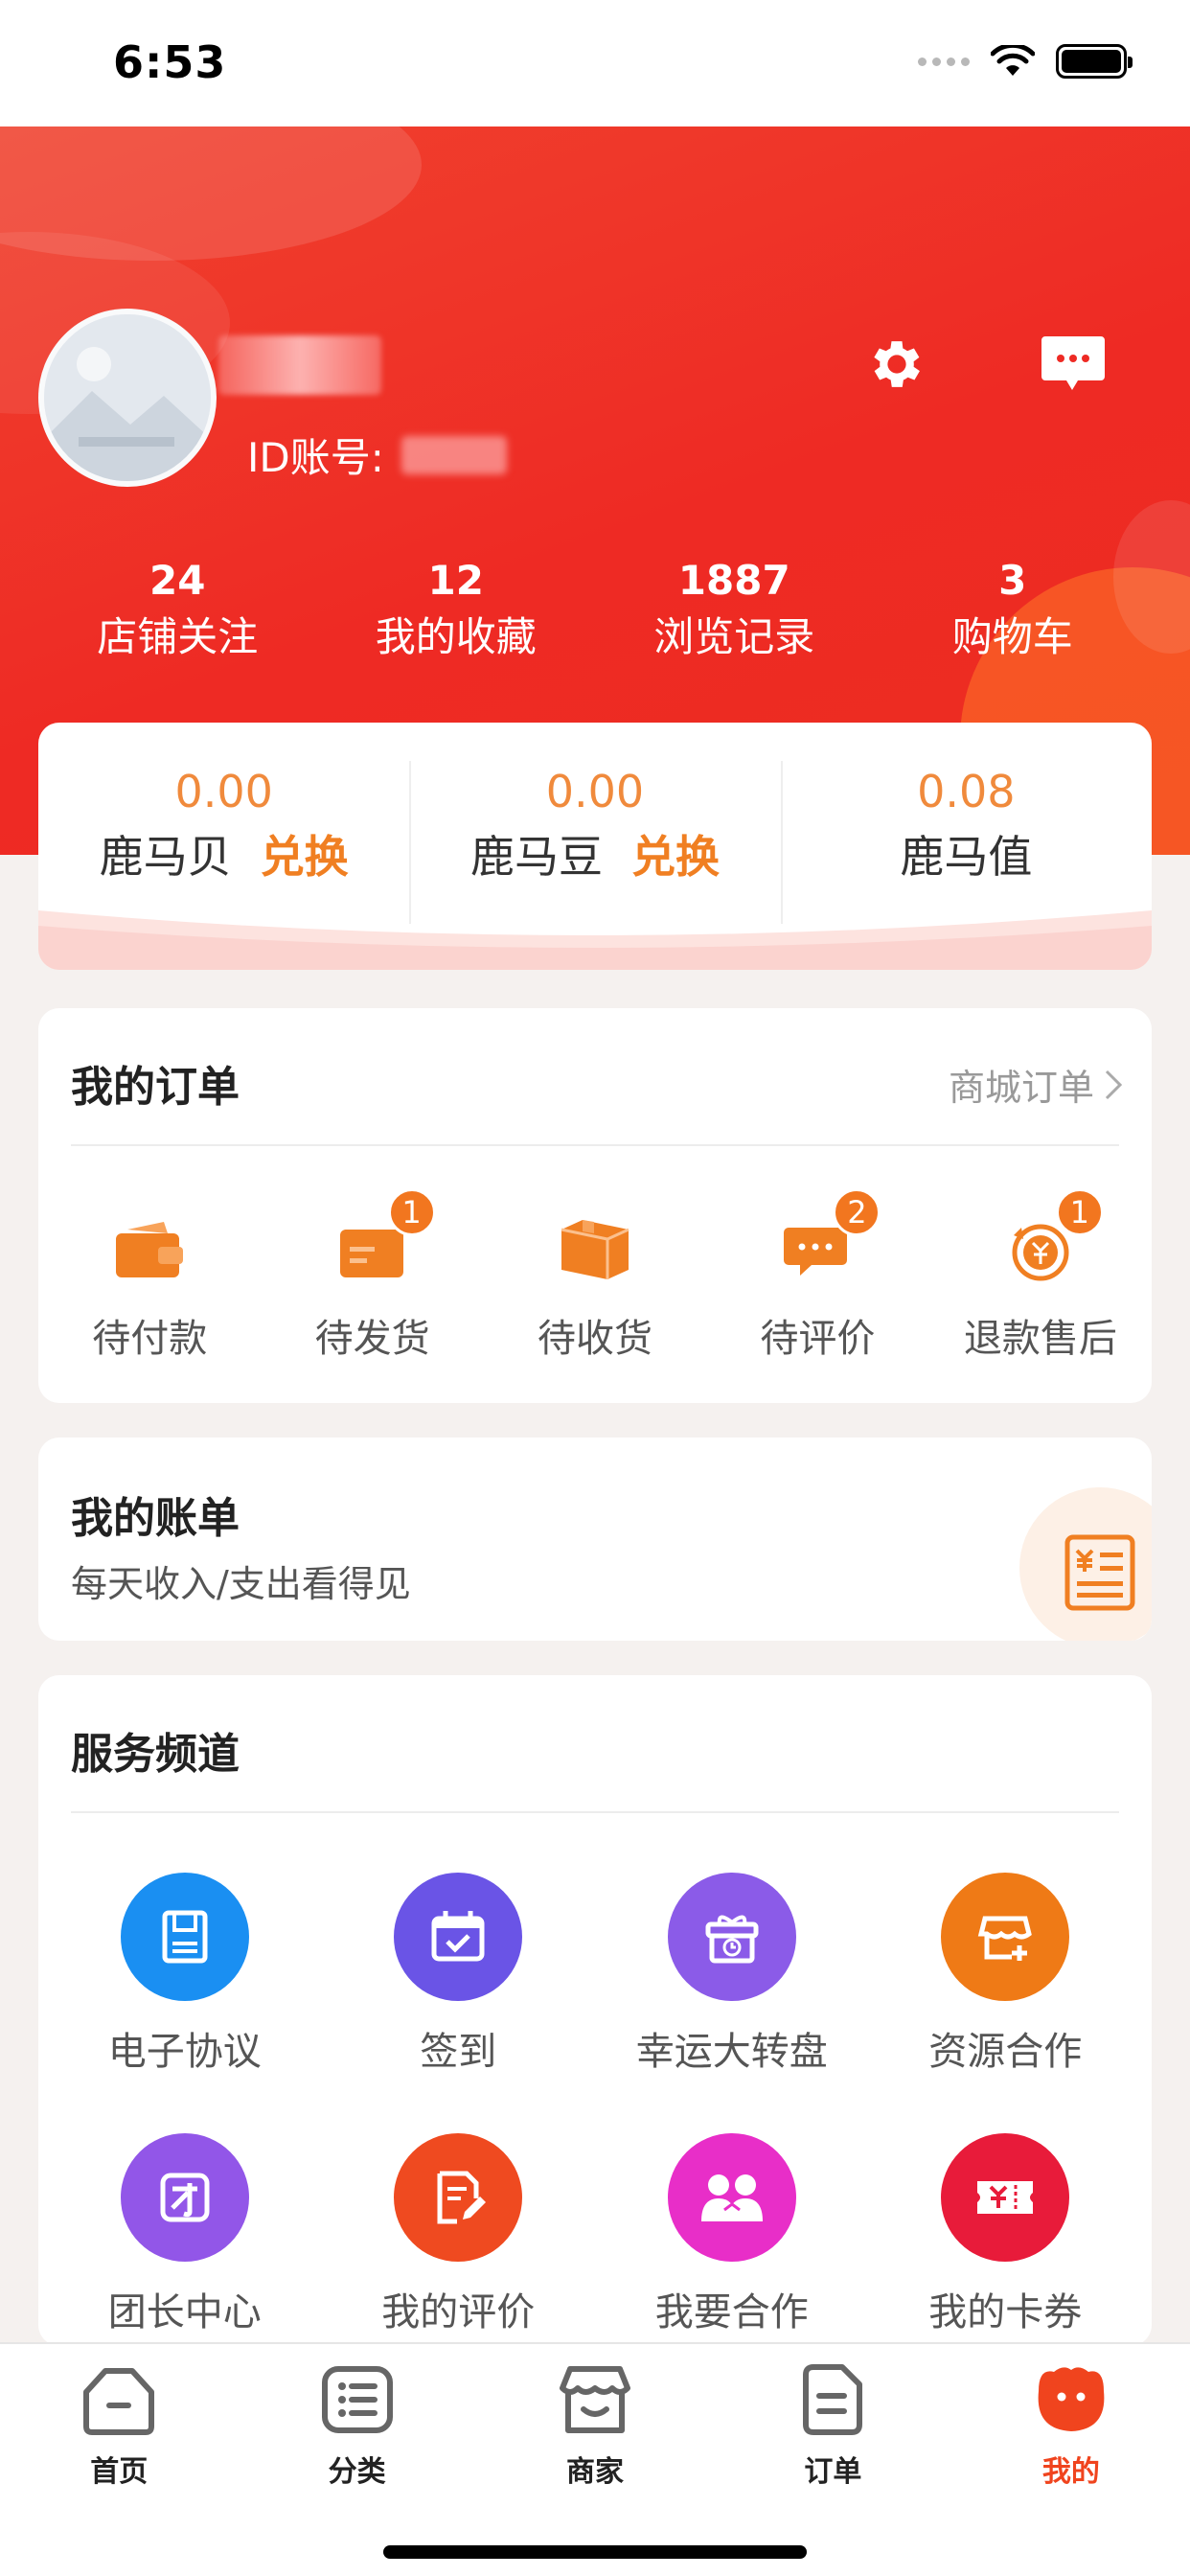  What do you see at coordinates (185, 2197) in the screenshot?
I see `team-leader-icon` at bounding box center [185, 2197].